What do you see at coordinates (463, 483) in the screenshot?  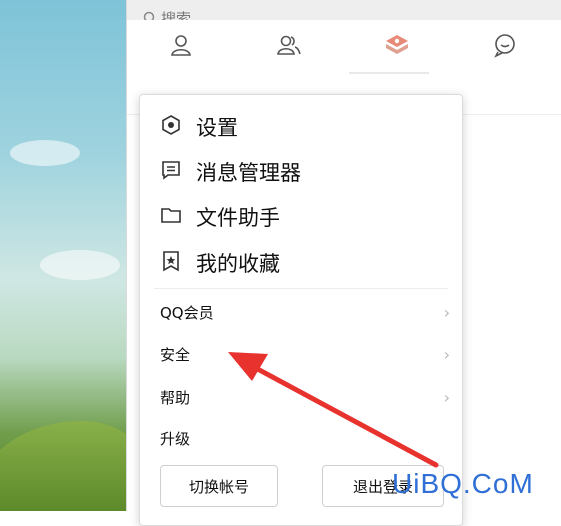 I see `watermark-text: UiBQ.CoM` at bounding box center [463, 483].